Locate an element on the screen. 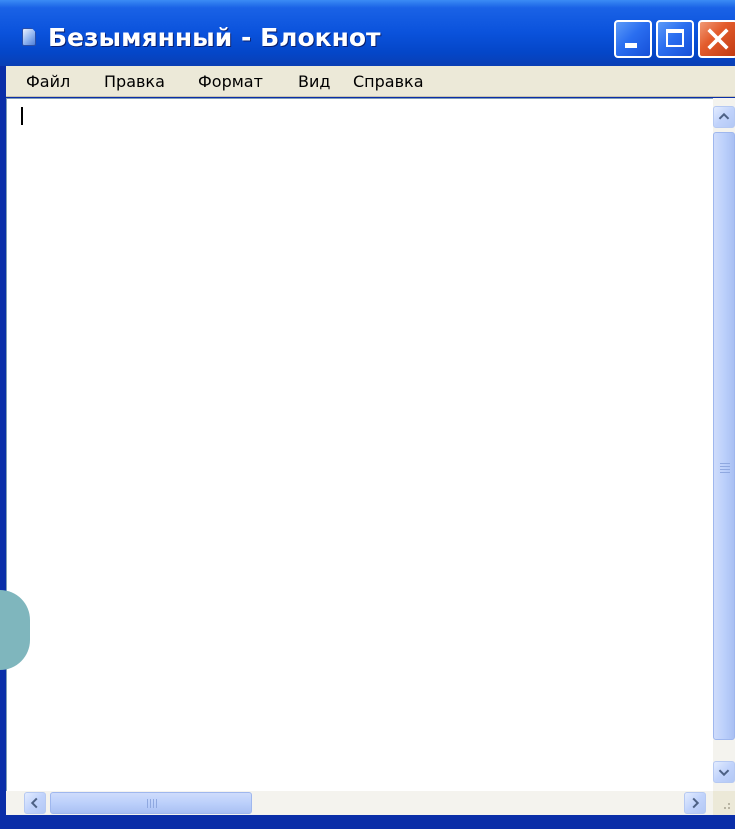 Image resolution: width=735 pixels, height=829 pixels. menu-help: Справка is located at coordinates (388, 82).